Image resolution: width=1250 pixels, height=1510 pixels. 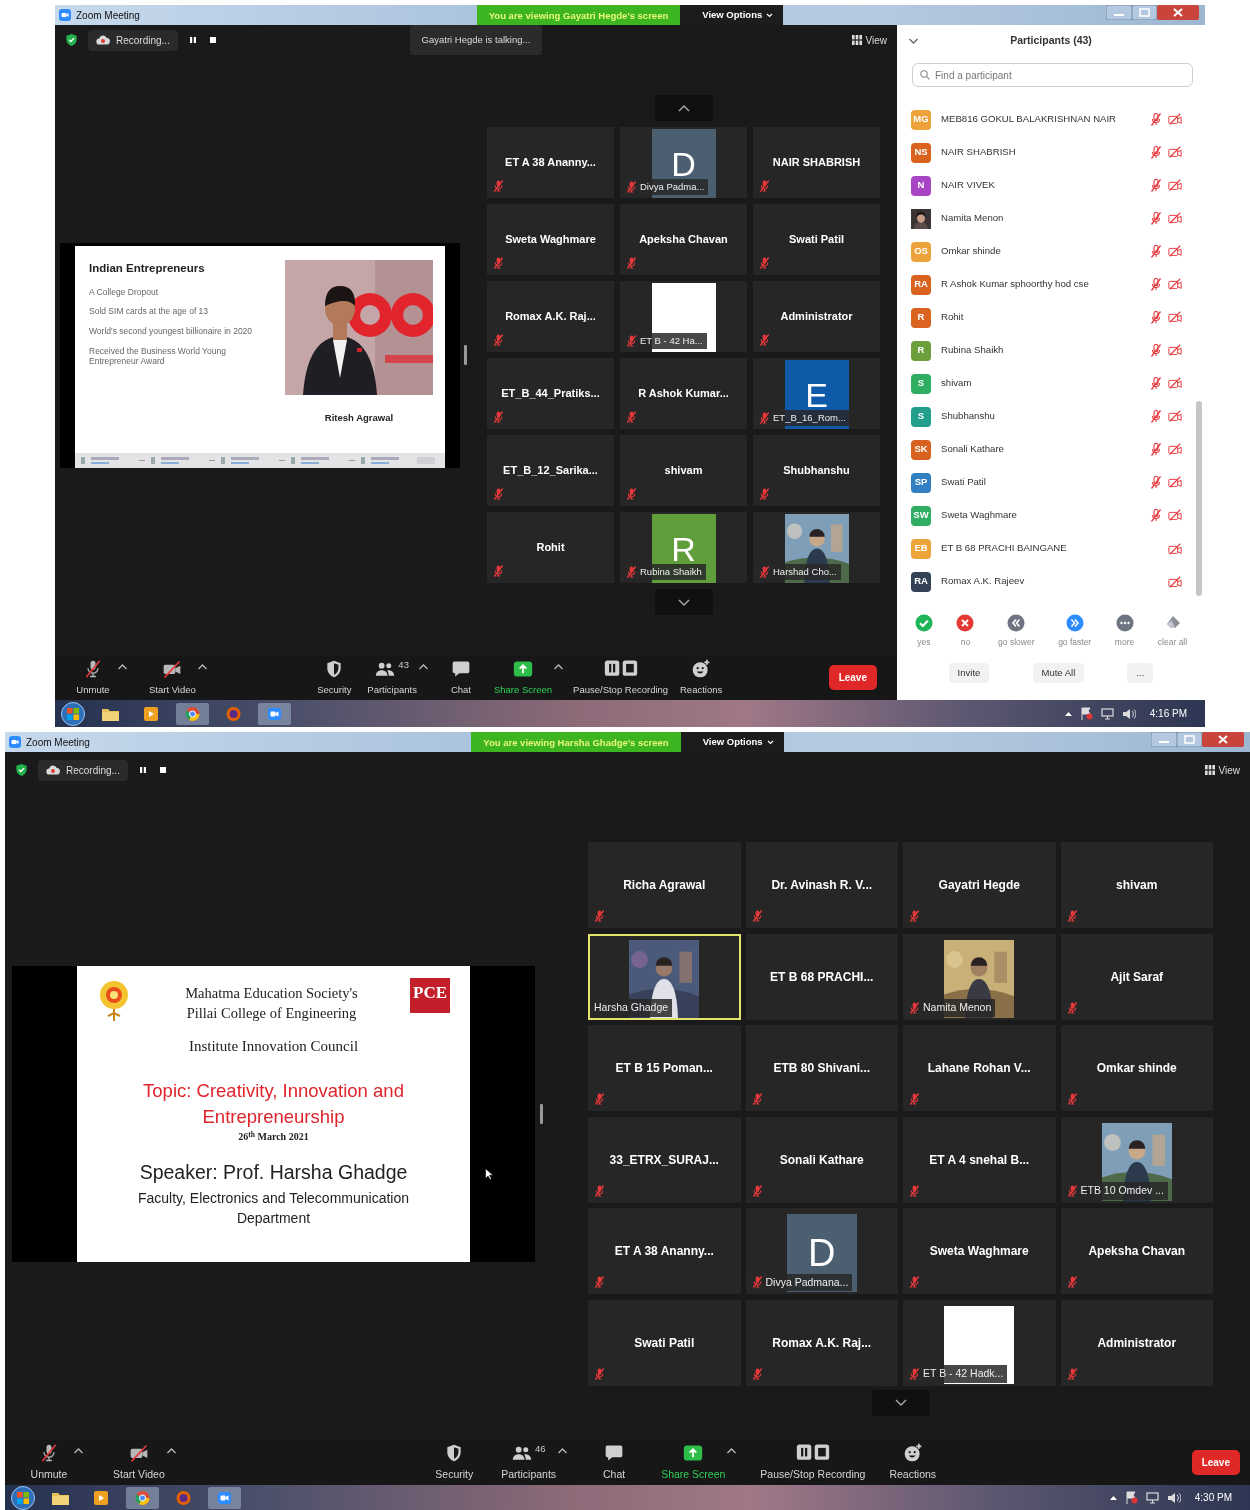 I want to click on participant-name: Richa Agrawal, so click(x=664, y=886).